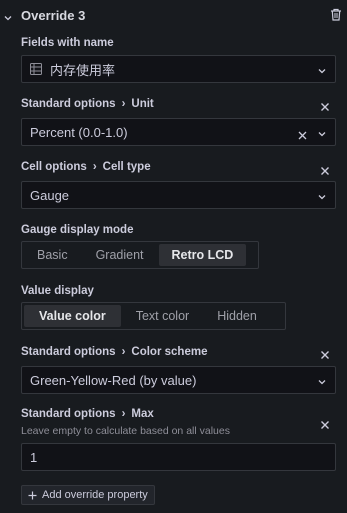  I want to click on override-title: Override 3, so click(53, 15).